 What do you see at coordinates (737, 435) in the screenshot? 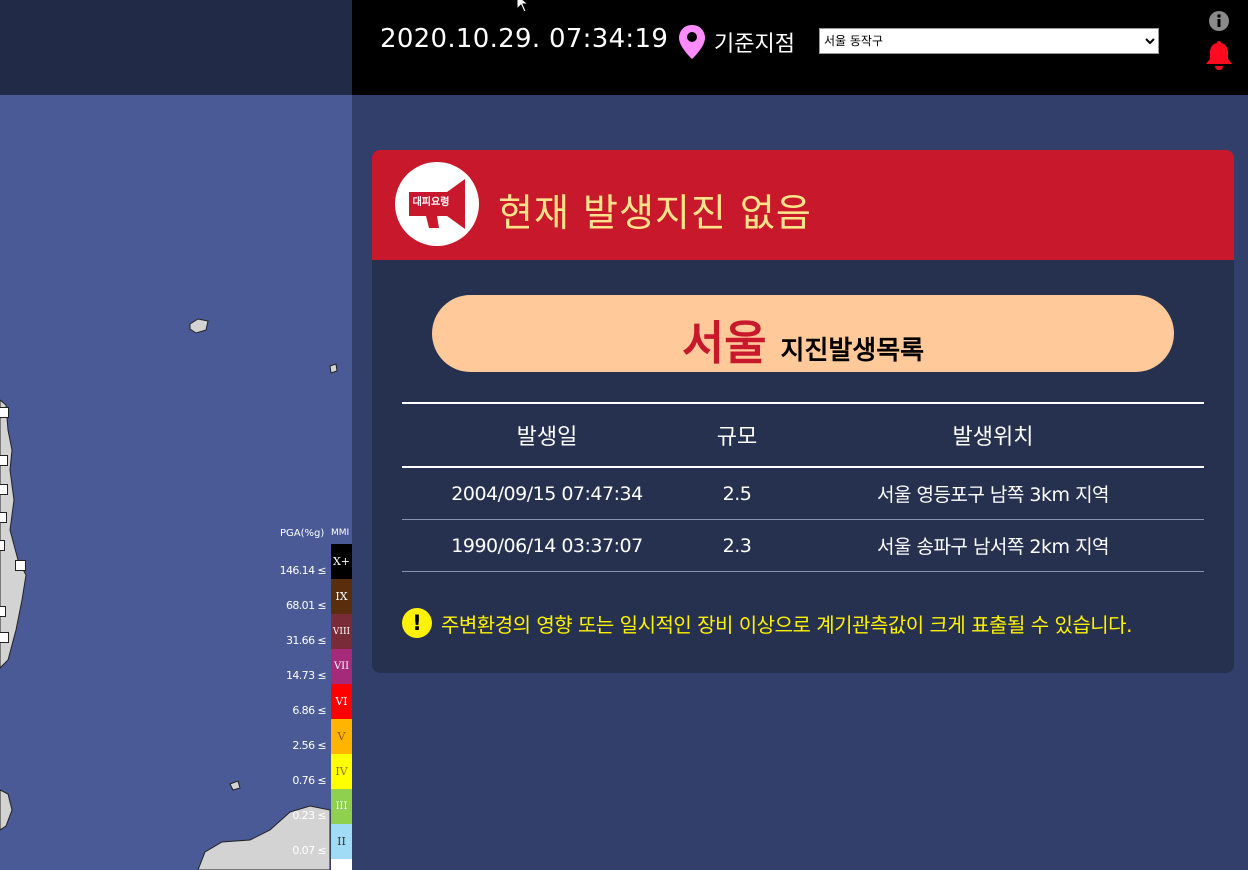
I see `column-header-magnitude: 규모` at bounding box center [737, 435].